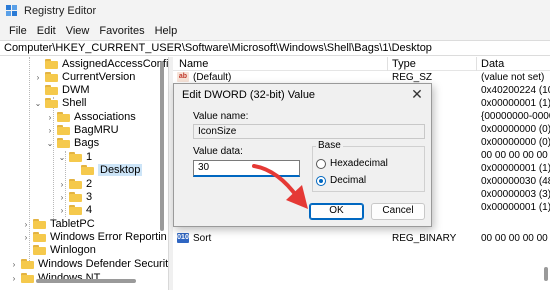 The height and width of the screenshot is (290, 550). I want to click on tree-item-label: Windows Error Reportin, so click(108, 237).